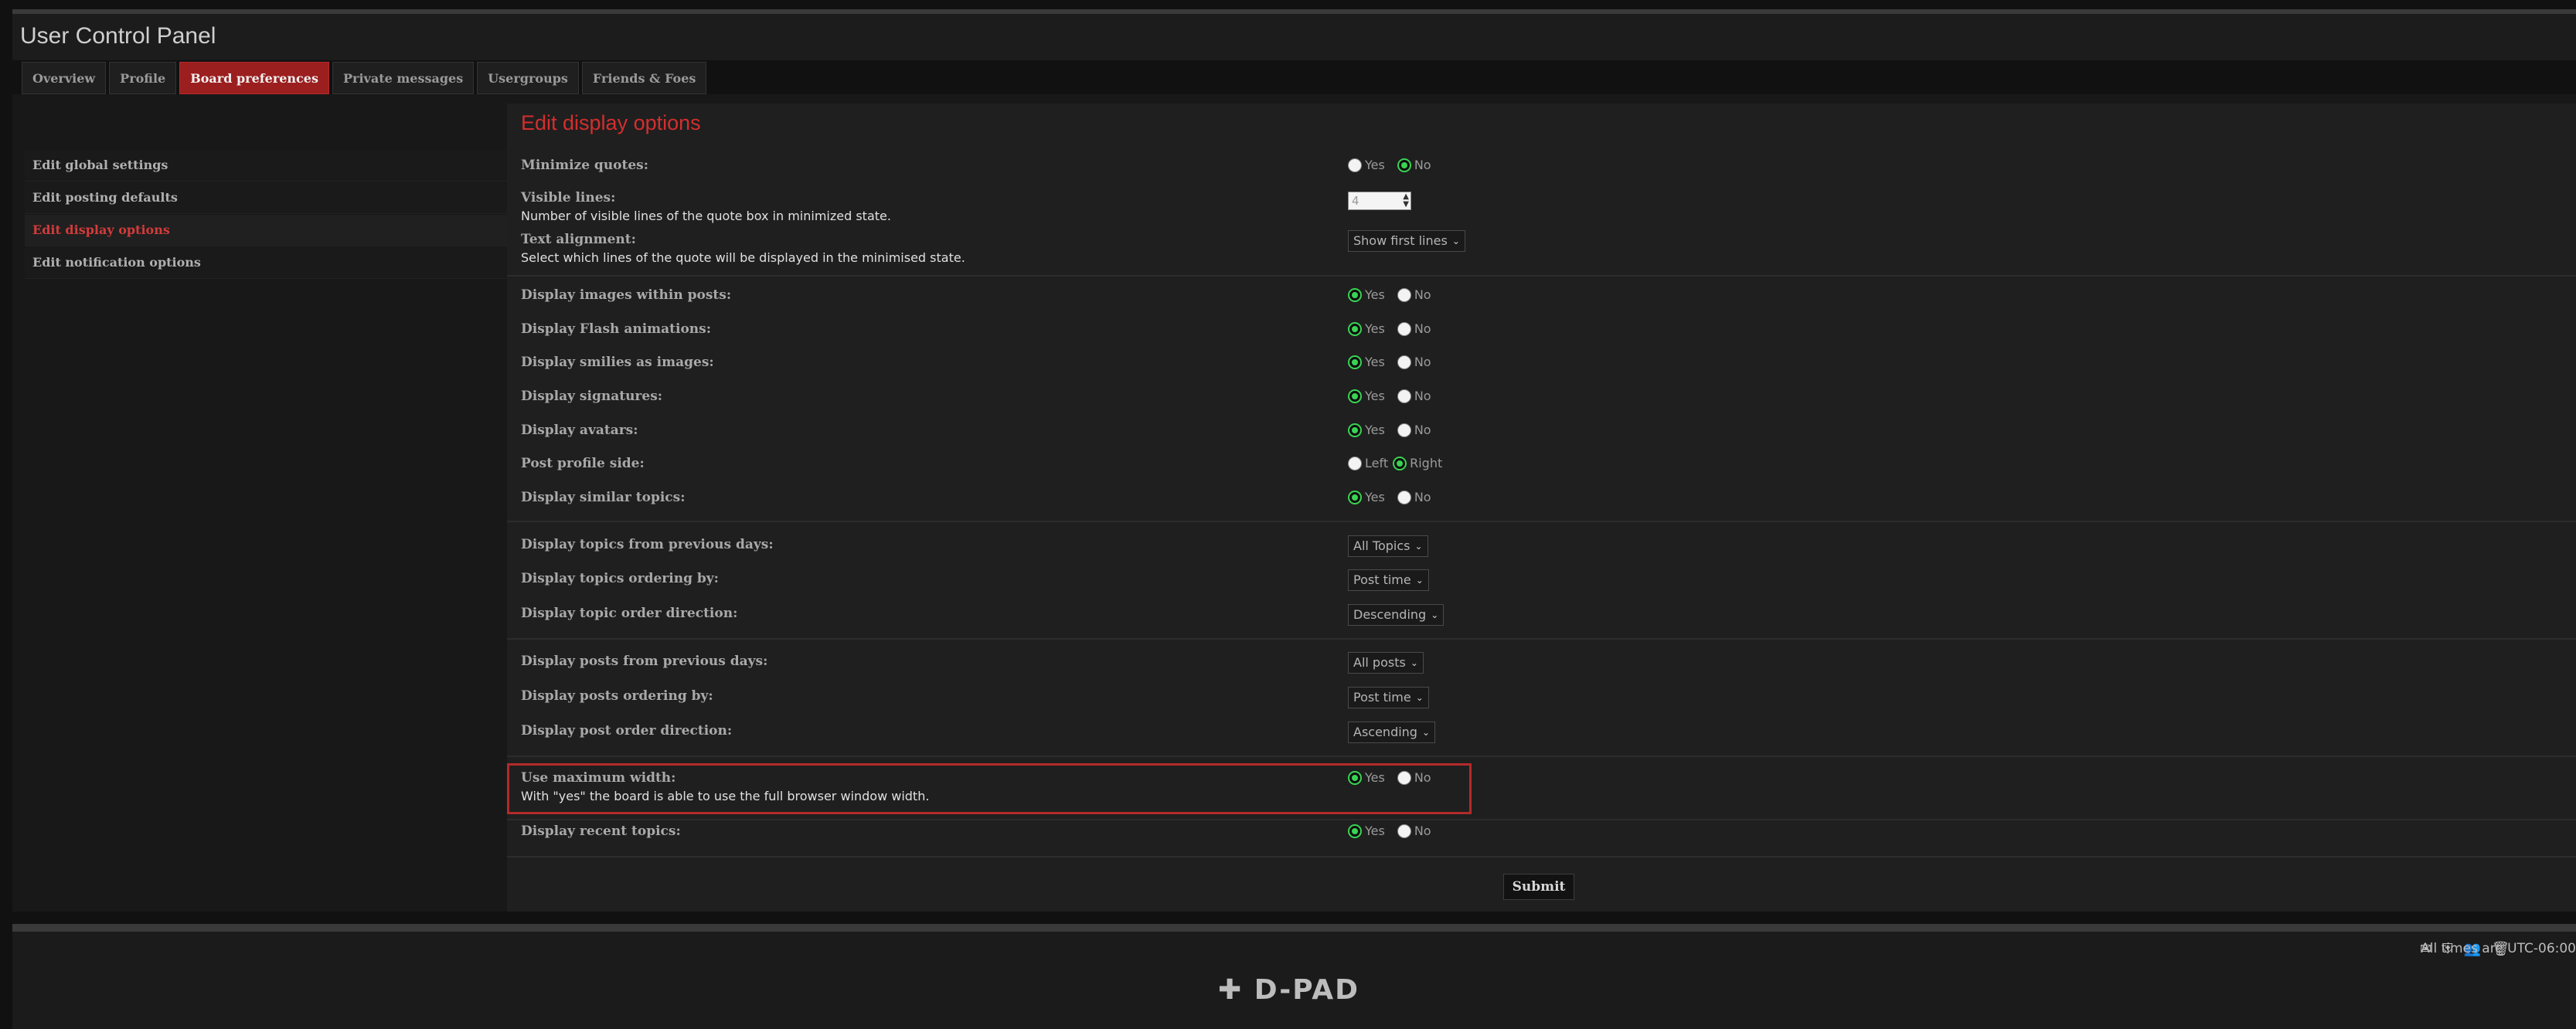 This screenshot has width=2576, height=1029. I want to click on setting-label: Display topics from previous days:, so click(647, 544).